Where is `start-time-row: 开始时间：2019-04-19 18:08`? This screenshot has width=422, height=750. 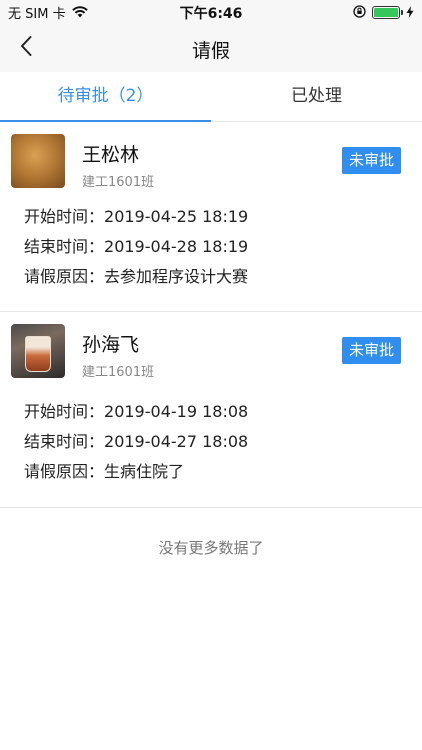
start-time-row: 开始时间：2019-04-19 18:08 is located at coordinates (136, 410).